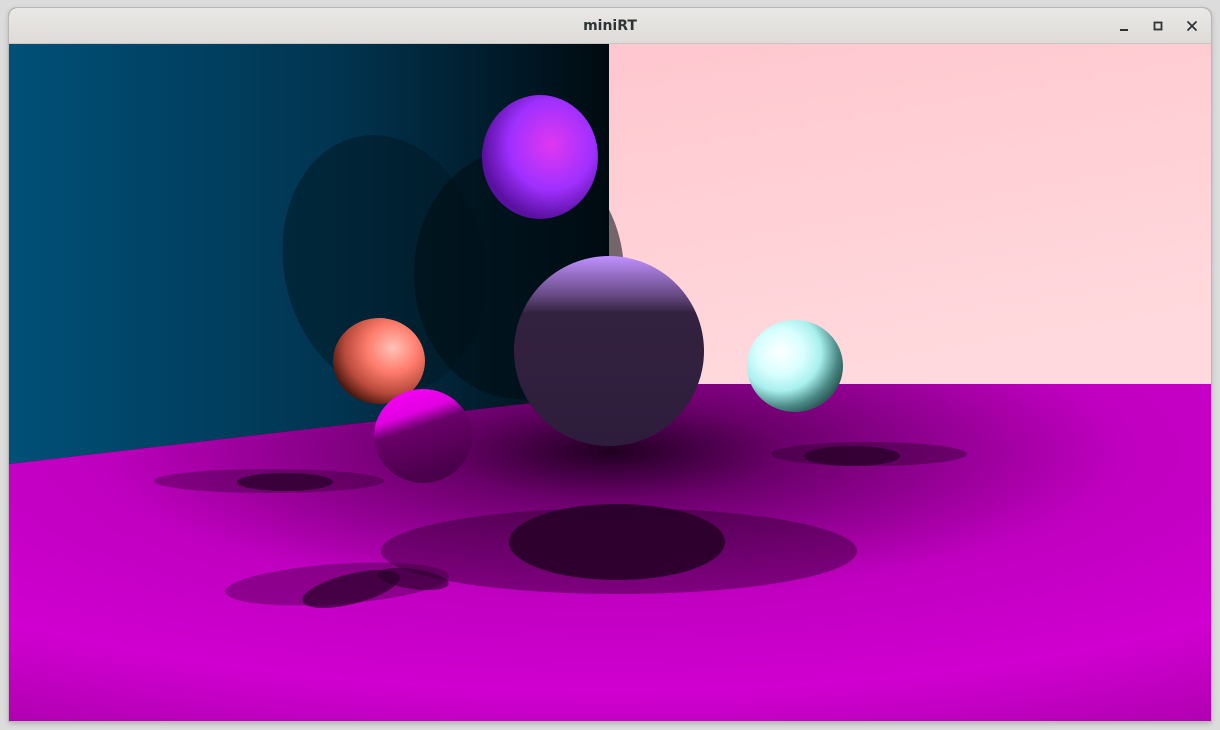  What do you see at coordinates (852, 456) in the screenshot?
I see `floor-shadow-cyan-inner` at bounding box center [852, 456].